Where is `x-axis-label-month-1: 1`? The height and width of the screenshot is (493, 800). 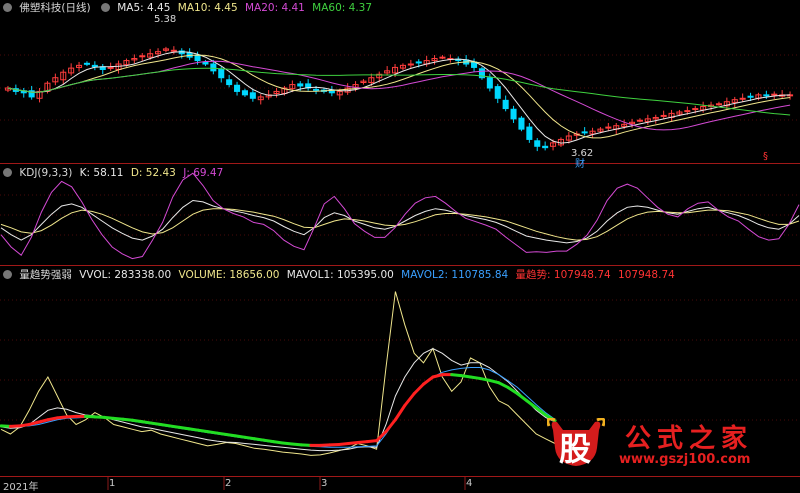 x-axis-label-month-1: 1 is located at coordinates (112, 483).